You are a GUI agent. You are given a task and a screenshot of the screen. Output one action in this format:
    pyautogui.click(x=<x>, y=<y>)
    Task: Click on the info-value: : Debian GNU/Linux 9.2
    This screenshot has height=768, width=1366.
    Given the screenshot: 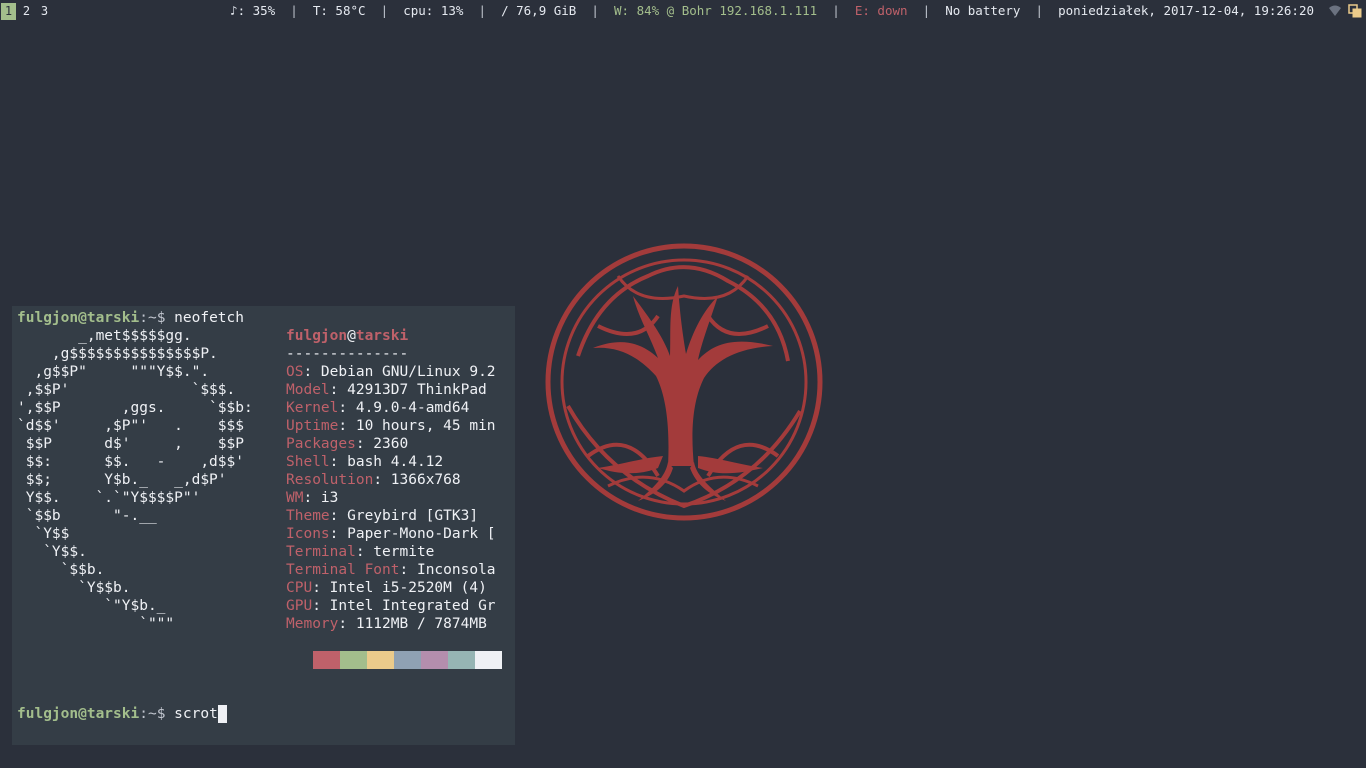 What is the action you would take?
    pyautogui.click(x=399, y=372)
    